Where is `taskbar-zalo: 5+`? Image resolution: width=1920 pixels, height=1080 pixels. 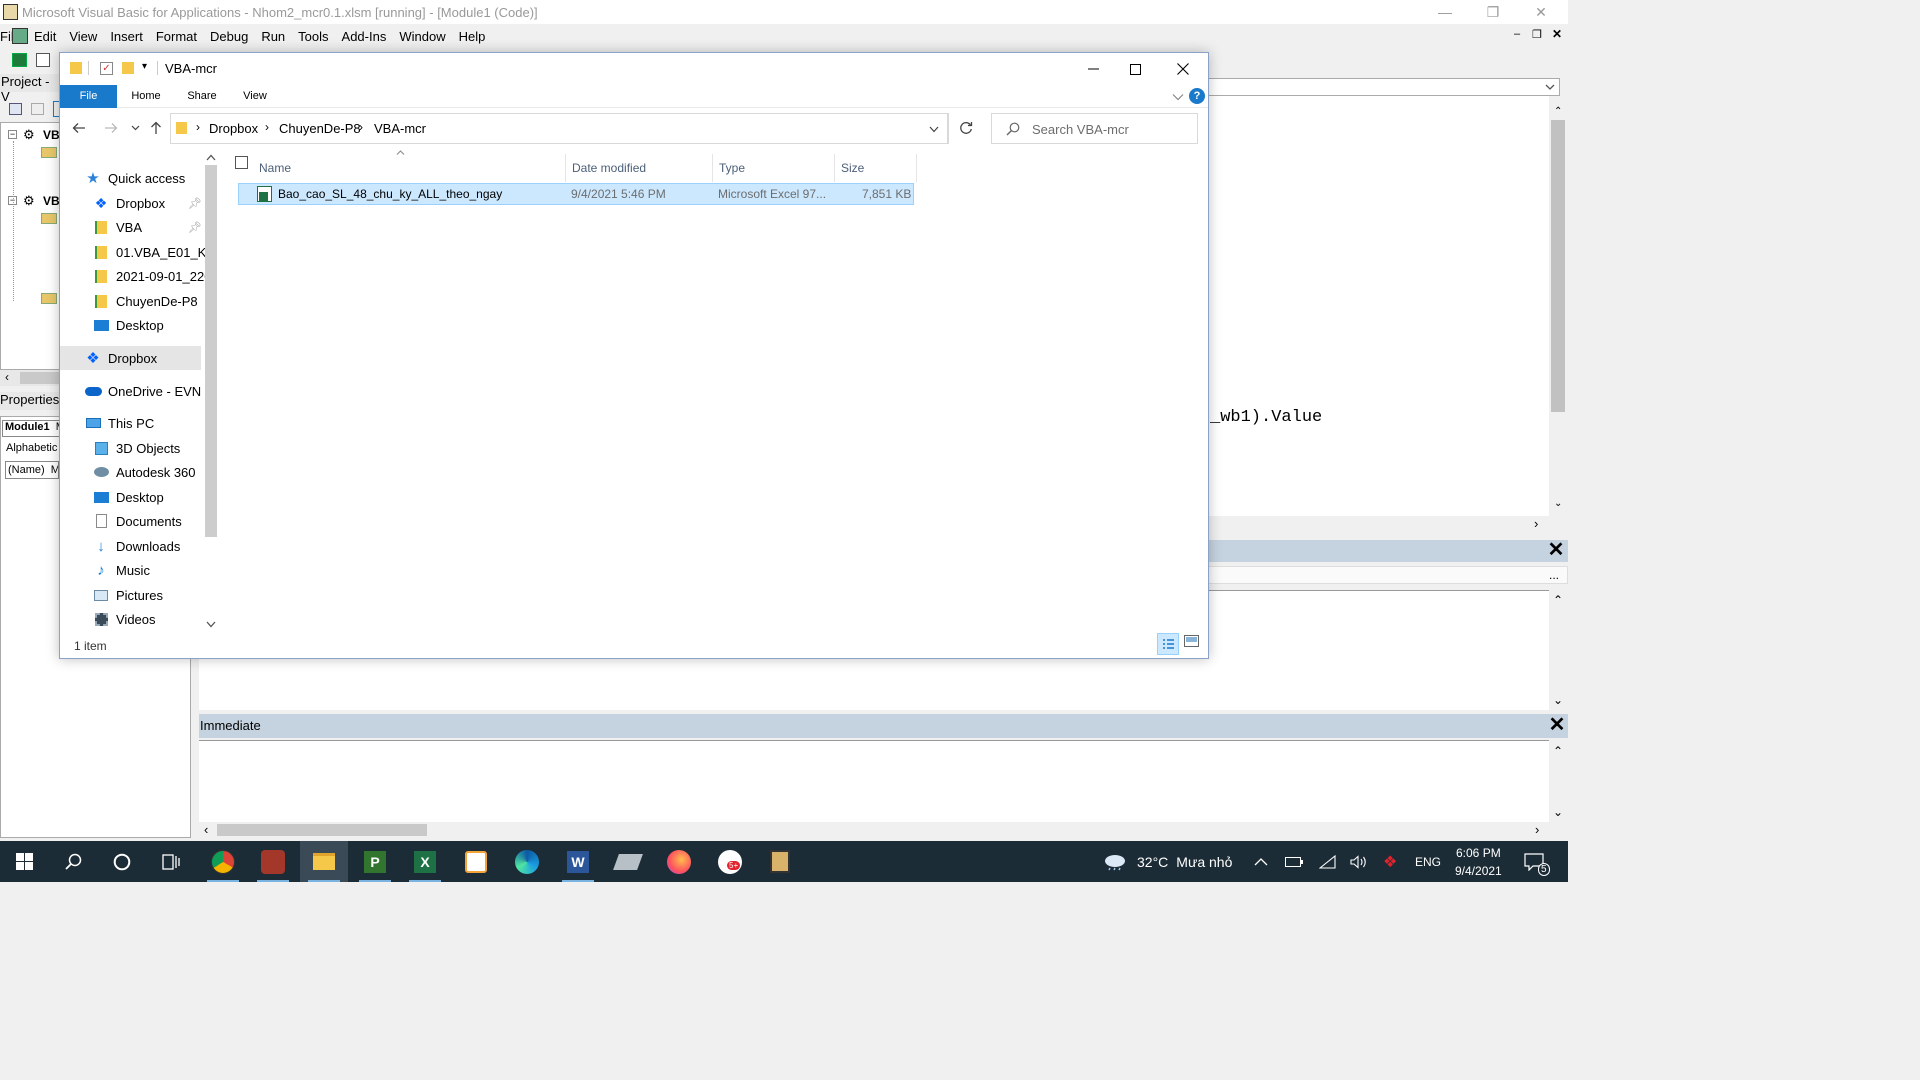
taskbar-zalo: 5+ is located at coordinates (730, 861).